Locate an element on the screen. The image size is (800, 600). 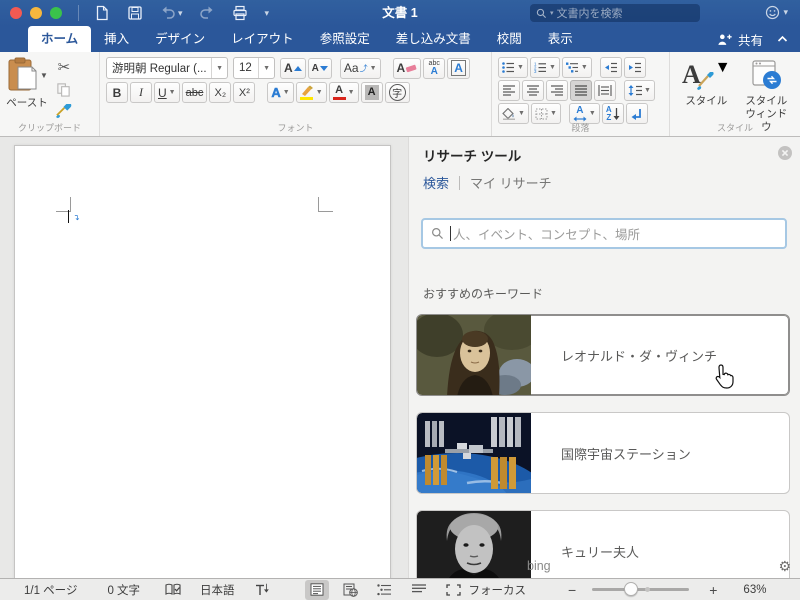
shrink-font-button: A is located at coordinates (319, 68).